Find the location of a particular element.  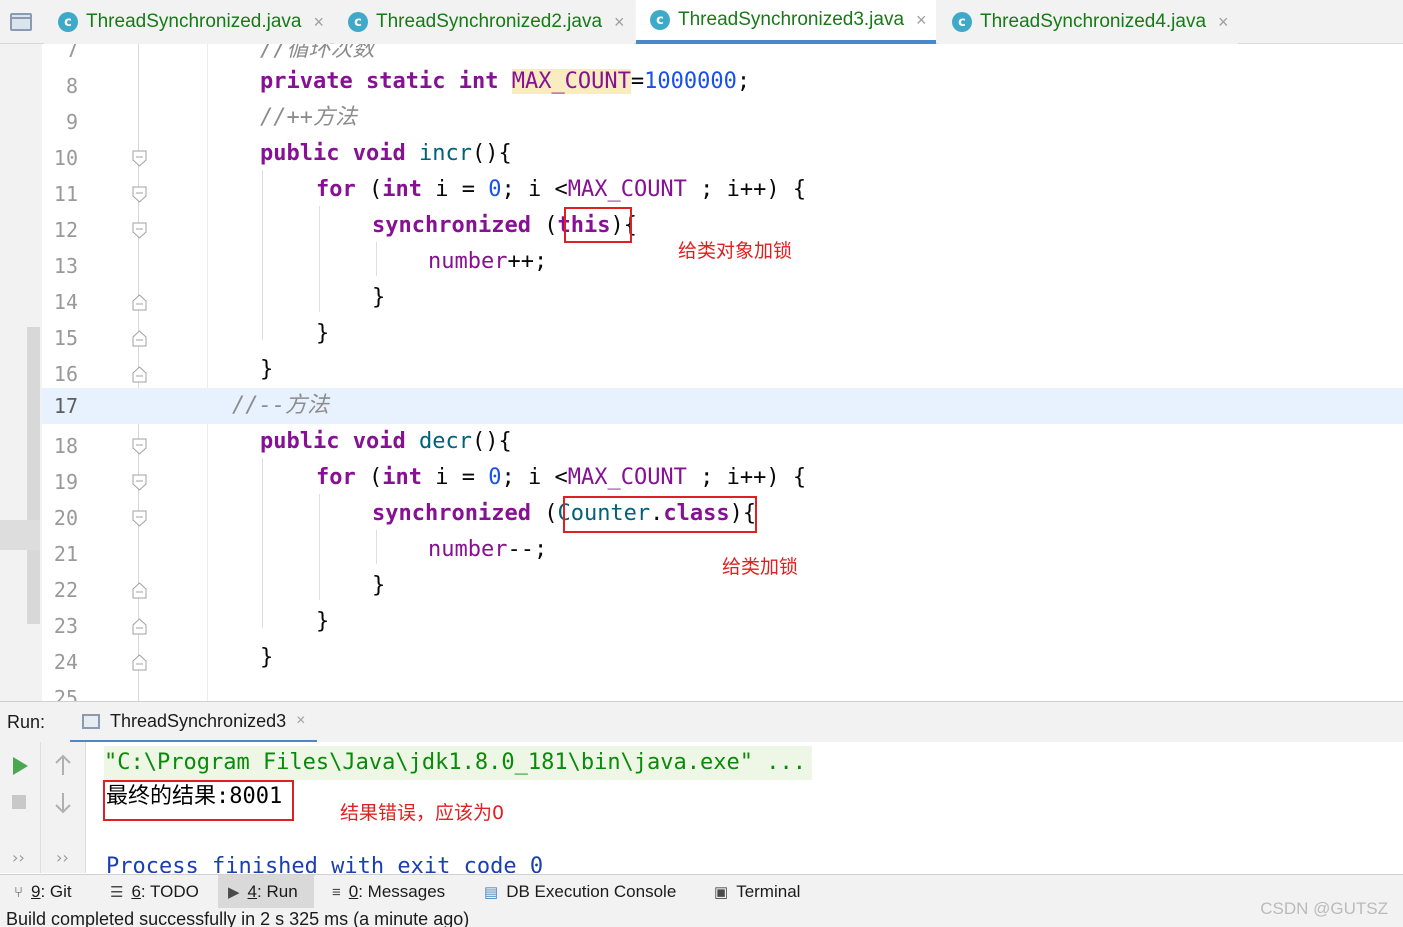

tab-threadsynchronized2: c ThreadSynchronized2.java × is located at coordinates (484, 22).